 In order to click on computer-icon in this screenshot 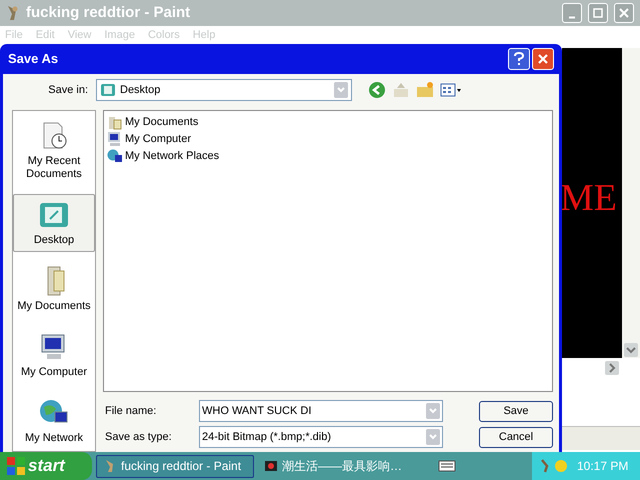, I will do `click(115, 139)`.